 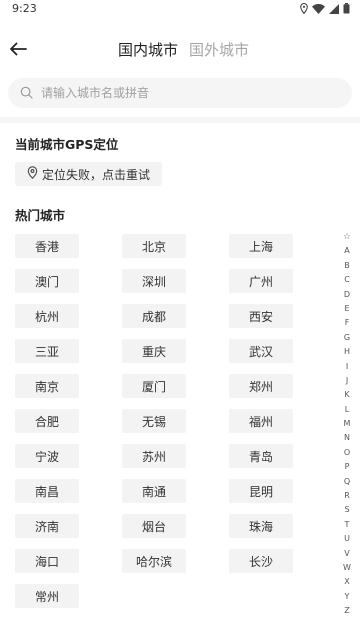 I want to click on index-letter: R, so click(x=347, y=496).